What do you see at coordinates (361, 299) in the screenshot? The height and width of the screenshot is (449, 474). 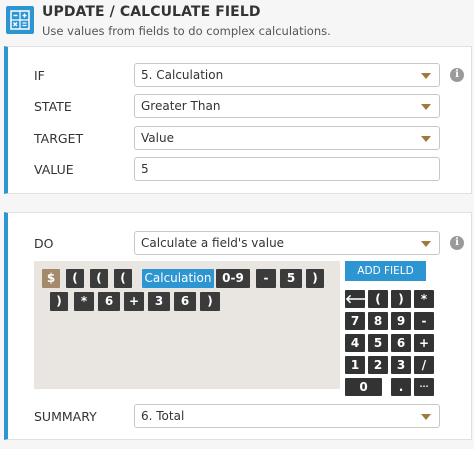 I see `backspace-key: 🡐` at bounding box center [361, 299].